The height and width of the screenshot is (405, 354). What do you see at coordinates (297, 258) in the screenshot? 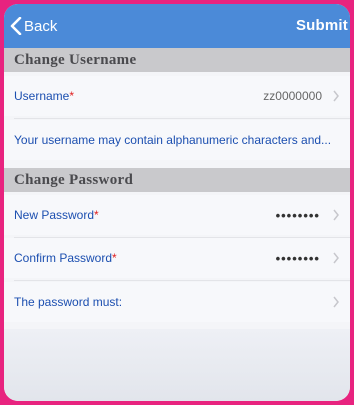
I see `confirm-password-value: ••••••••` at bounding box center [297, 258].